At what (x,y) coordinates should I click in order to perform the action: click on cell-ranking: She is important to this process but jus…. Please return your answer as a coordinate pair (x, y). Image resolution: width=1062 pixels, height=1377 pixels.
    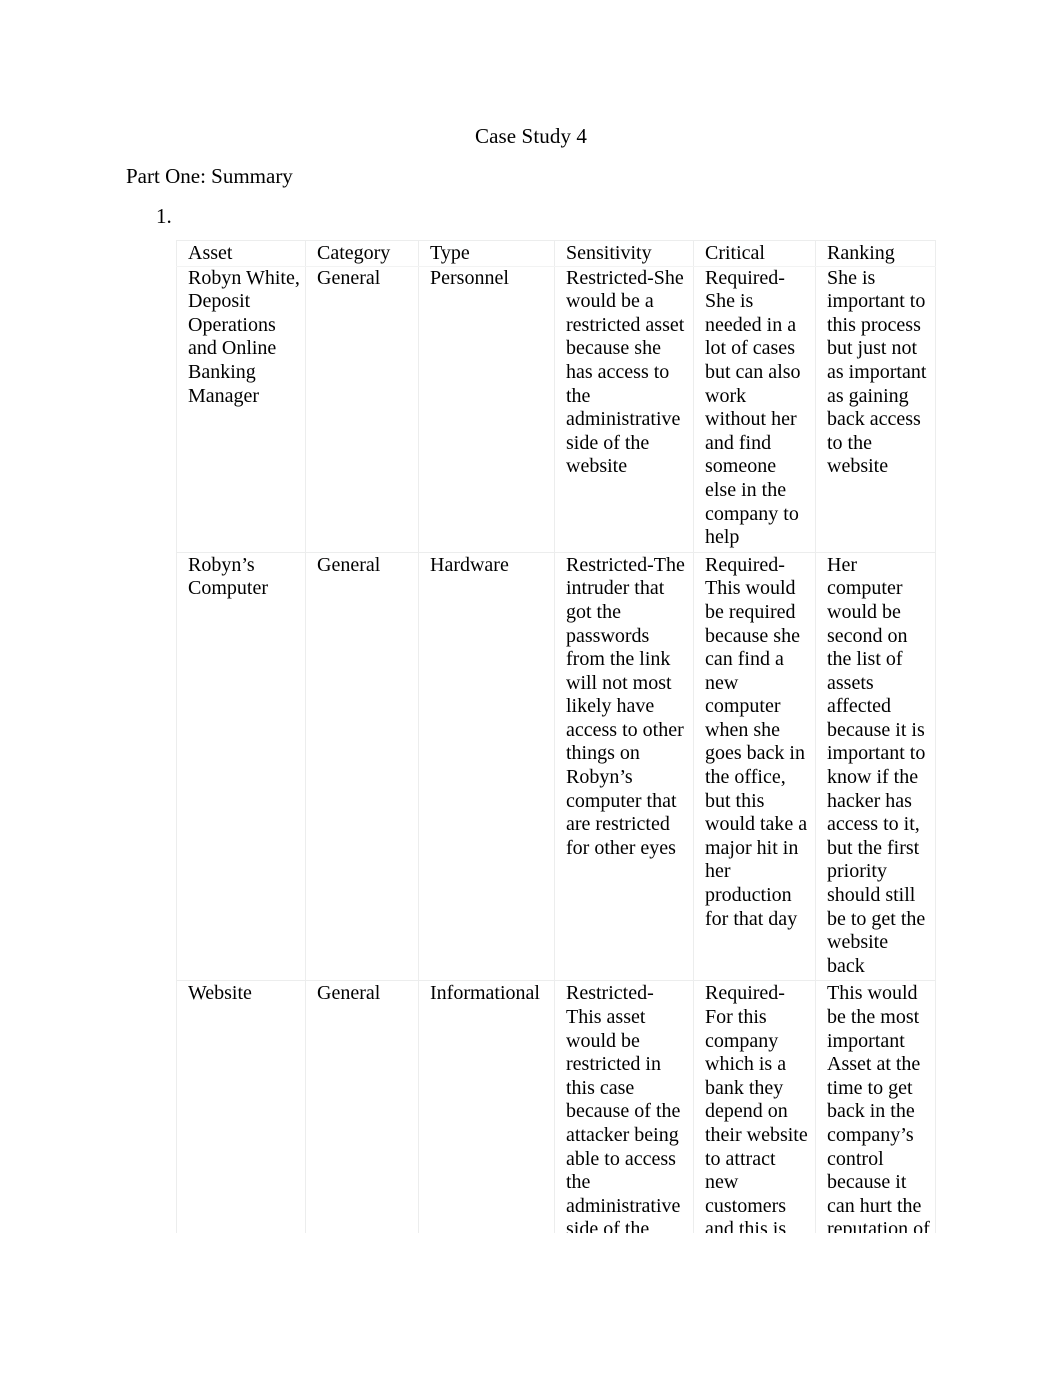
    Looking at the image, I should click on (875, 409).